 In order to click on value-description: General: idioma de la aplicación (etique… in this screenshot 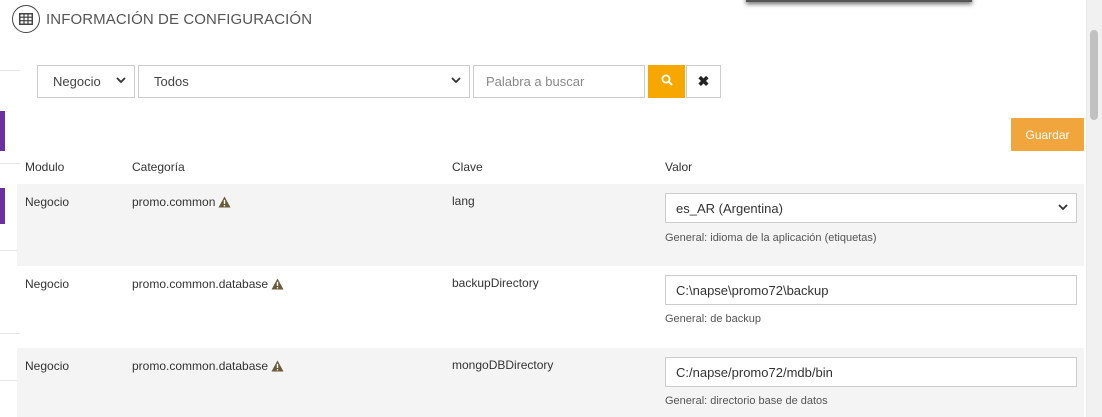, I will do `click(771, 238)`.